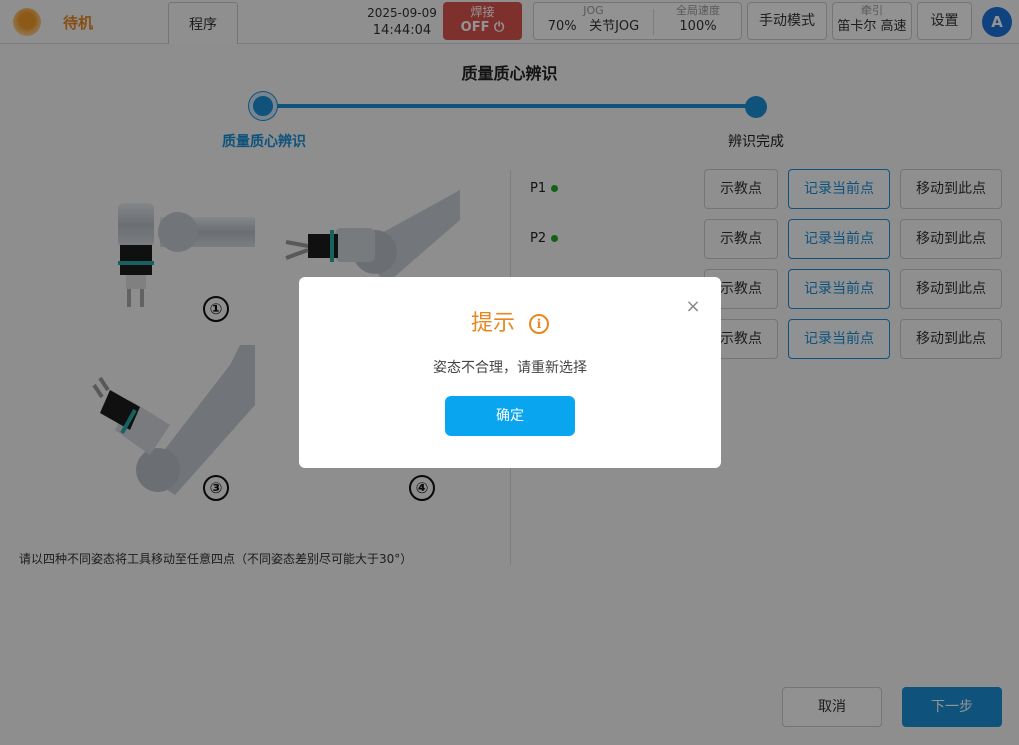 The image size is (1019, 745). I want to click on alert-dialog: × 提示 i 姿态不合理，请重新选择 确定, so click(510, 372).